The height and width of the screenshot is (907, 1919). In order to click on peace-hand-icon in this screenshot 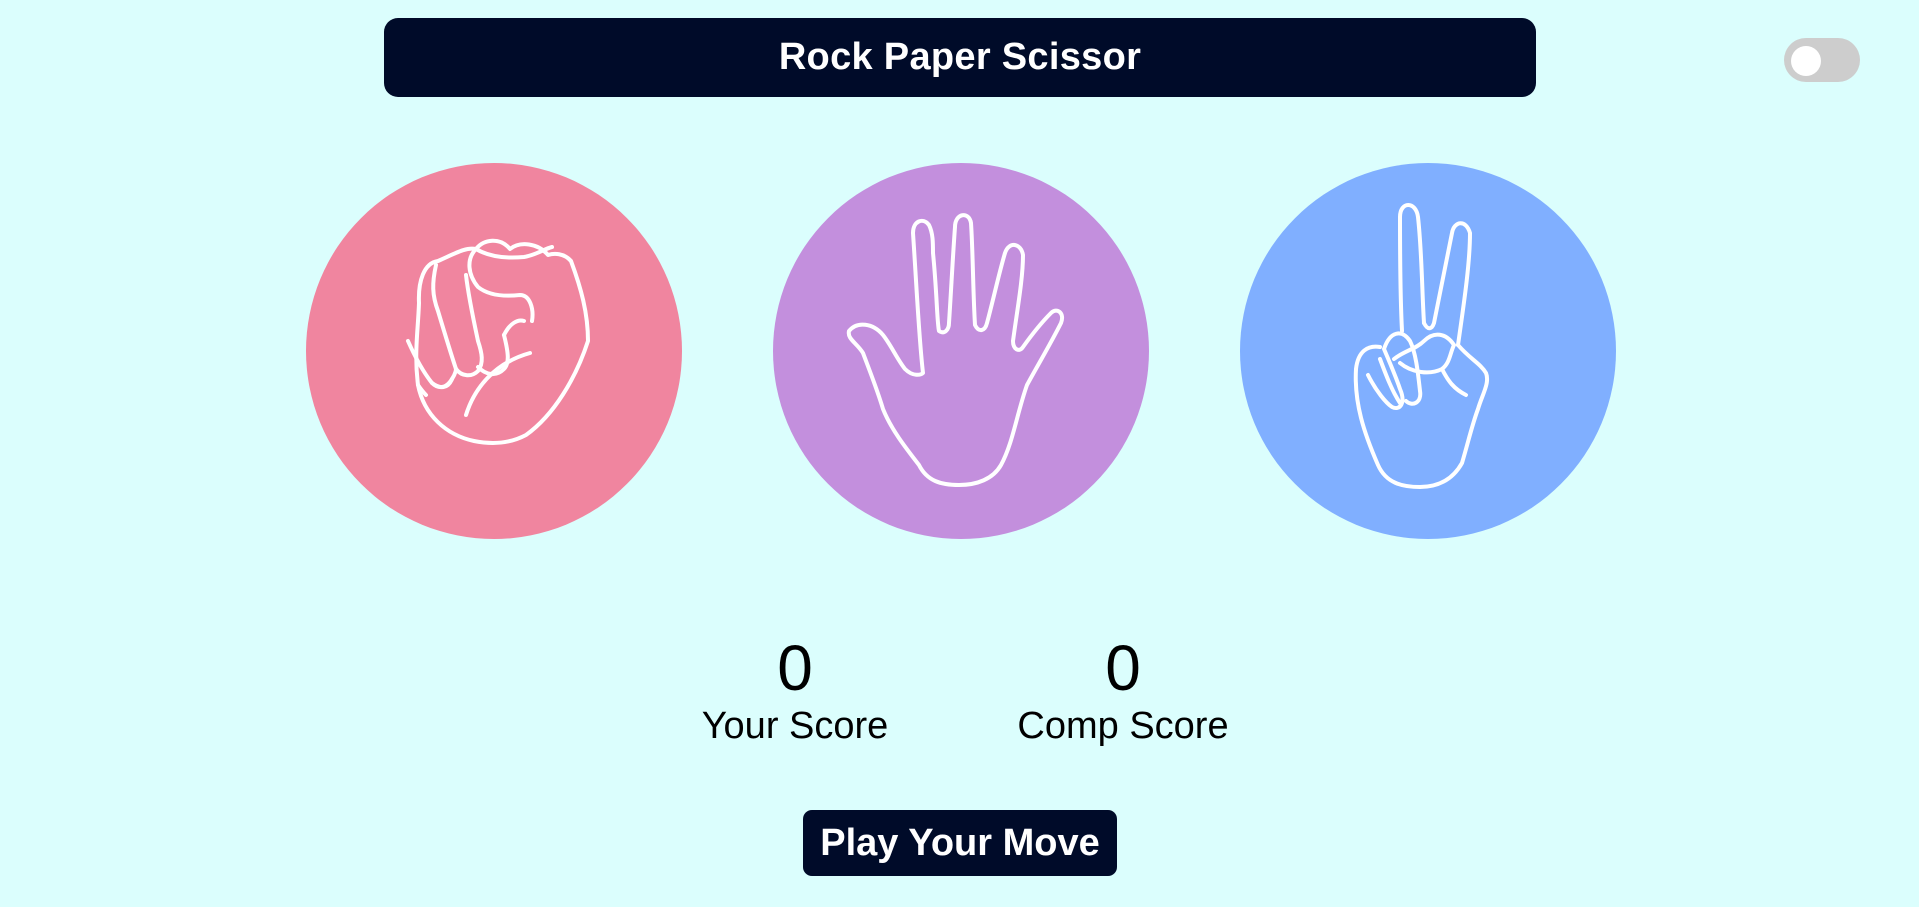, I will do `click(1428, 351)`.